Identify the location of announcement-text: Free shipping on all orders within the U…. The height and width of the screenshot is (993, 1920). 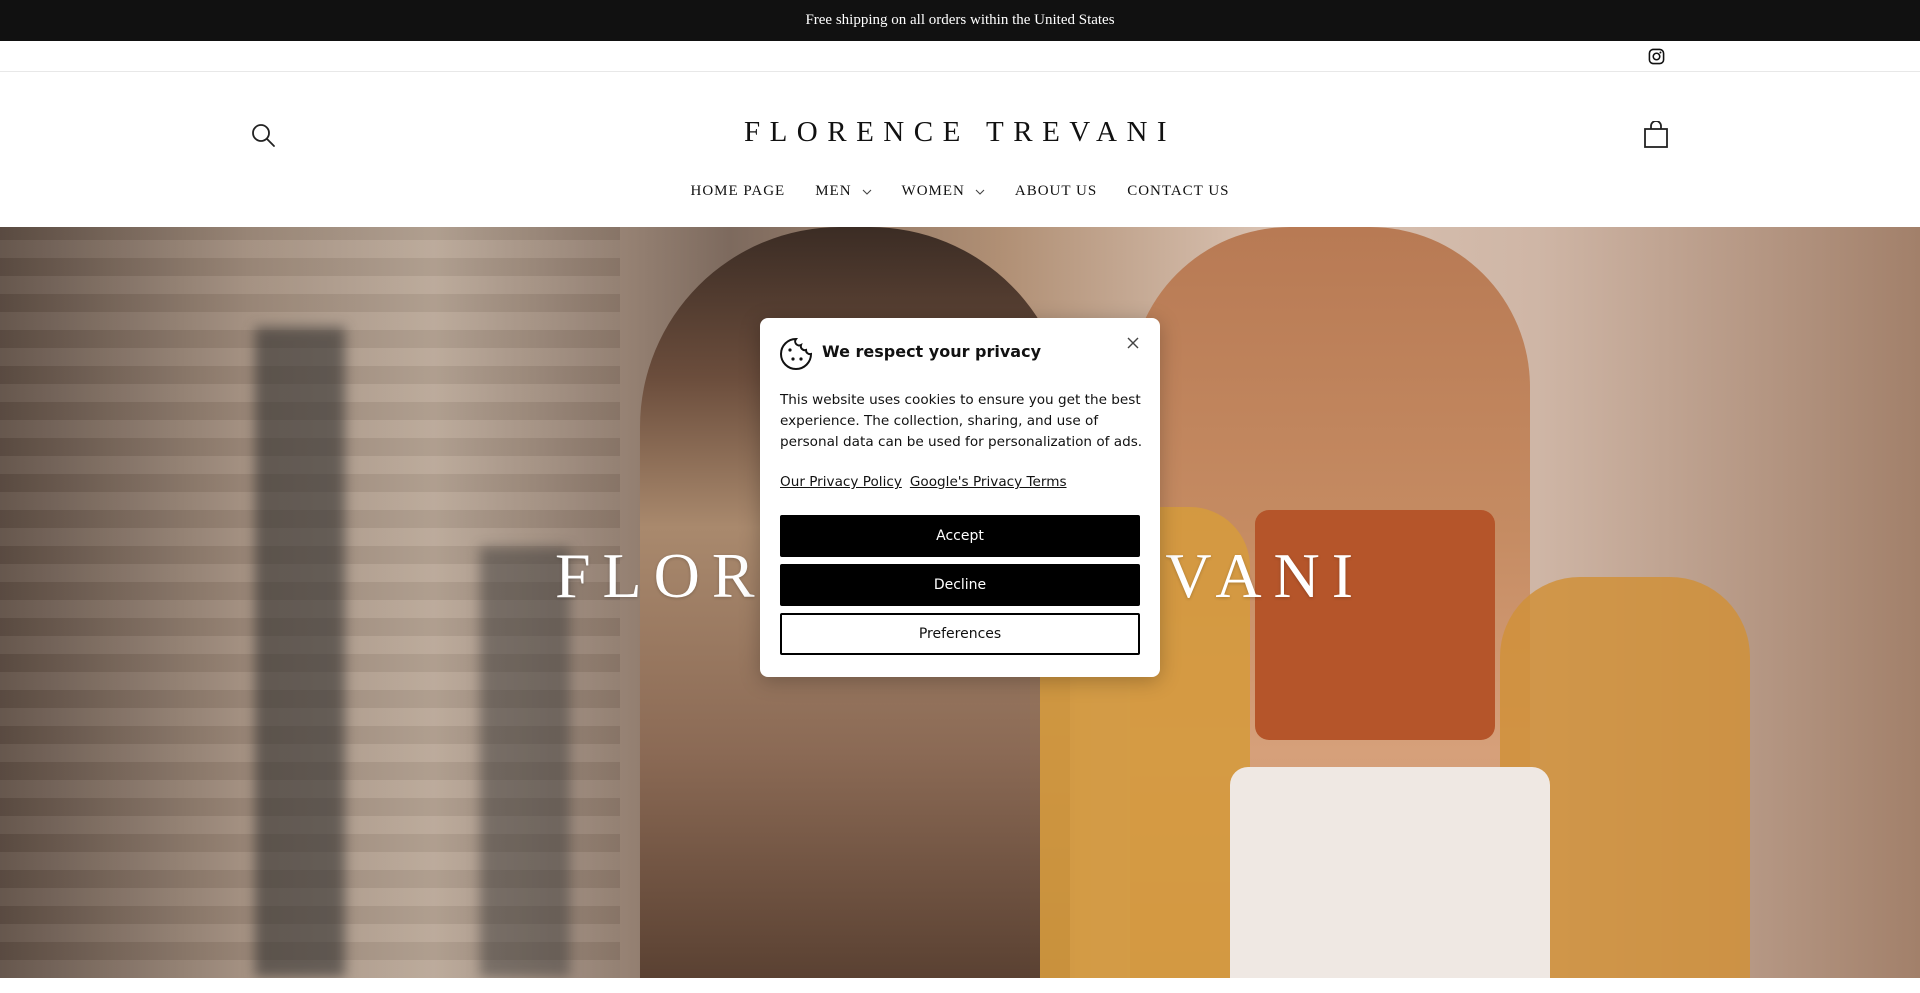
(960, 20).